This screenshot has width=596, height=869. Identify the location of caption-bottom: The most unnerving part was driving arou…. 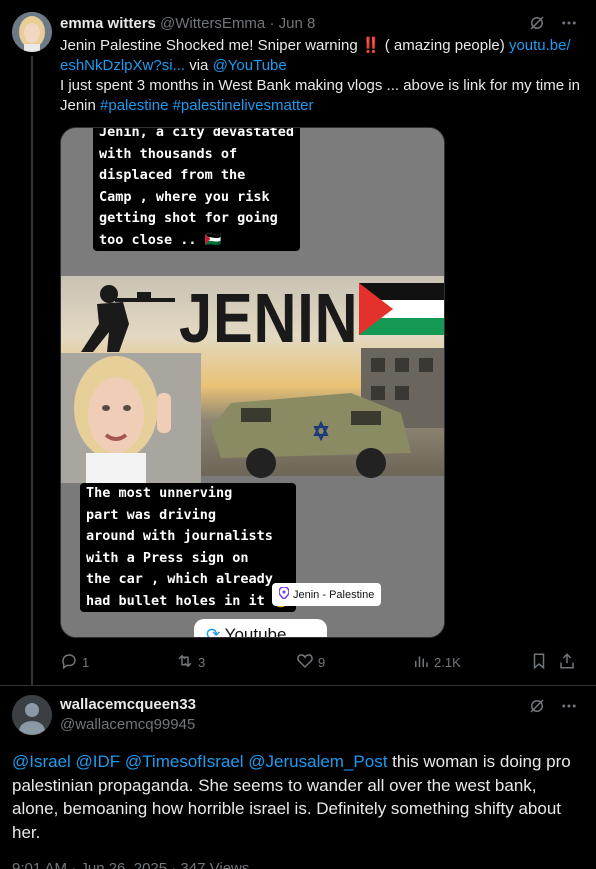
(188, 547).